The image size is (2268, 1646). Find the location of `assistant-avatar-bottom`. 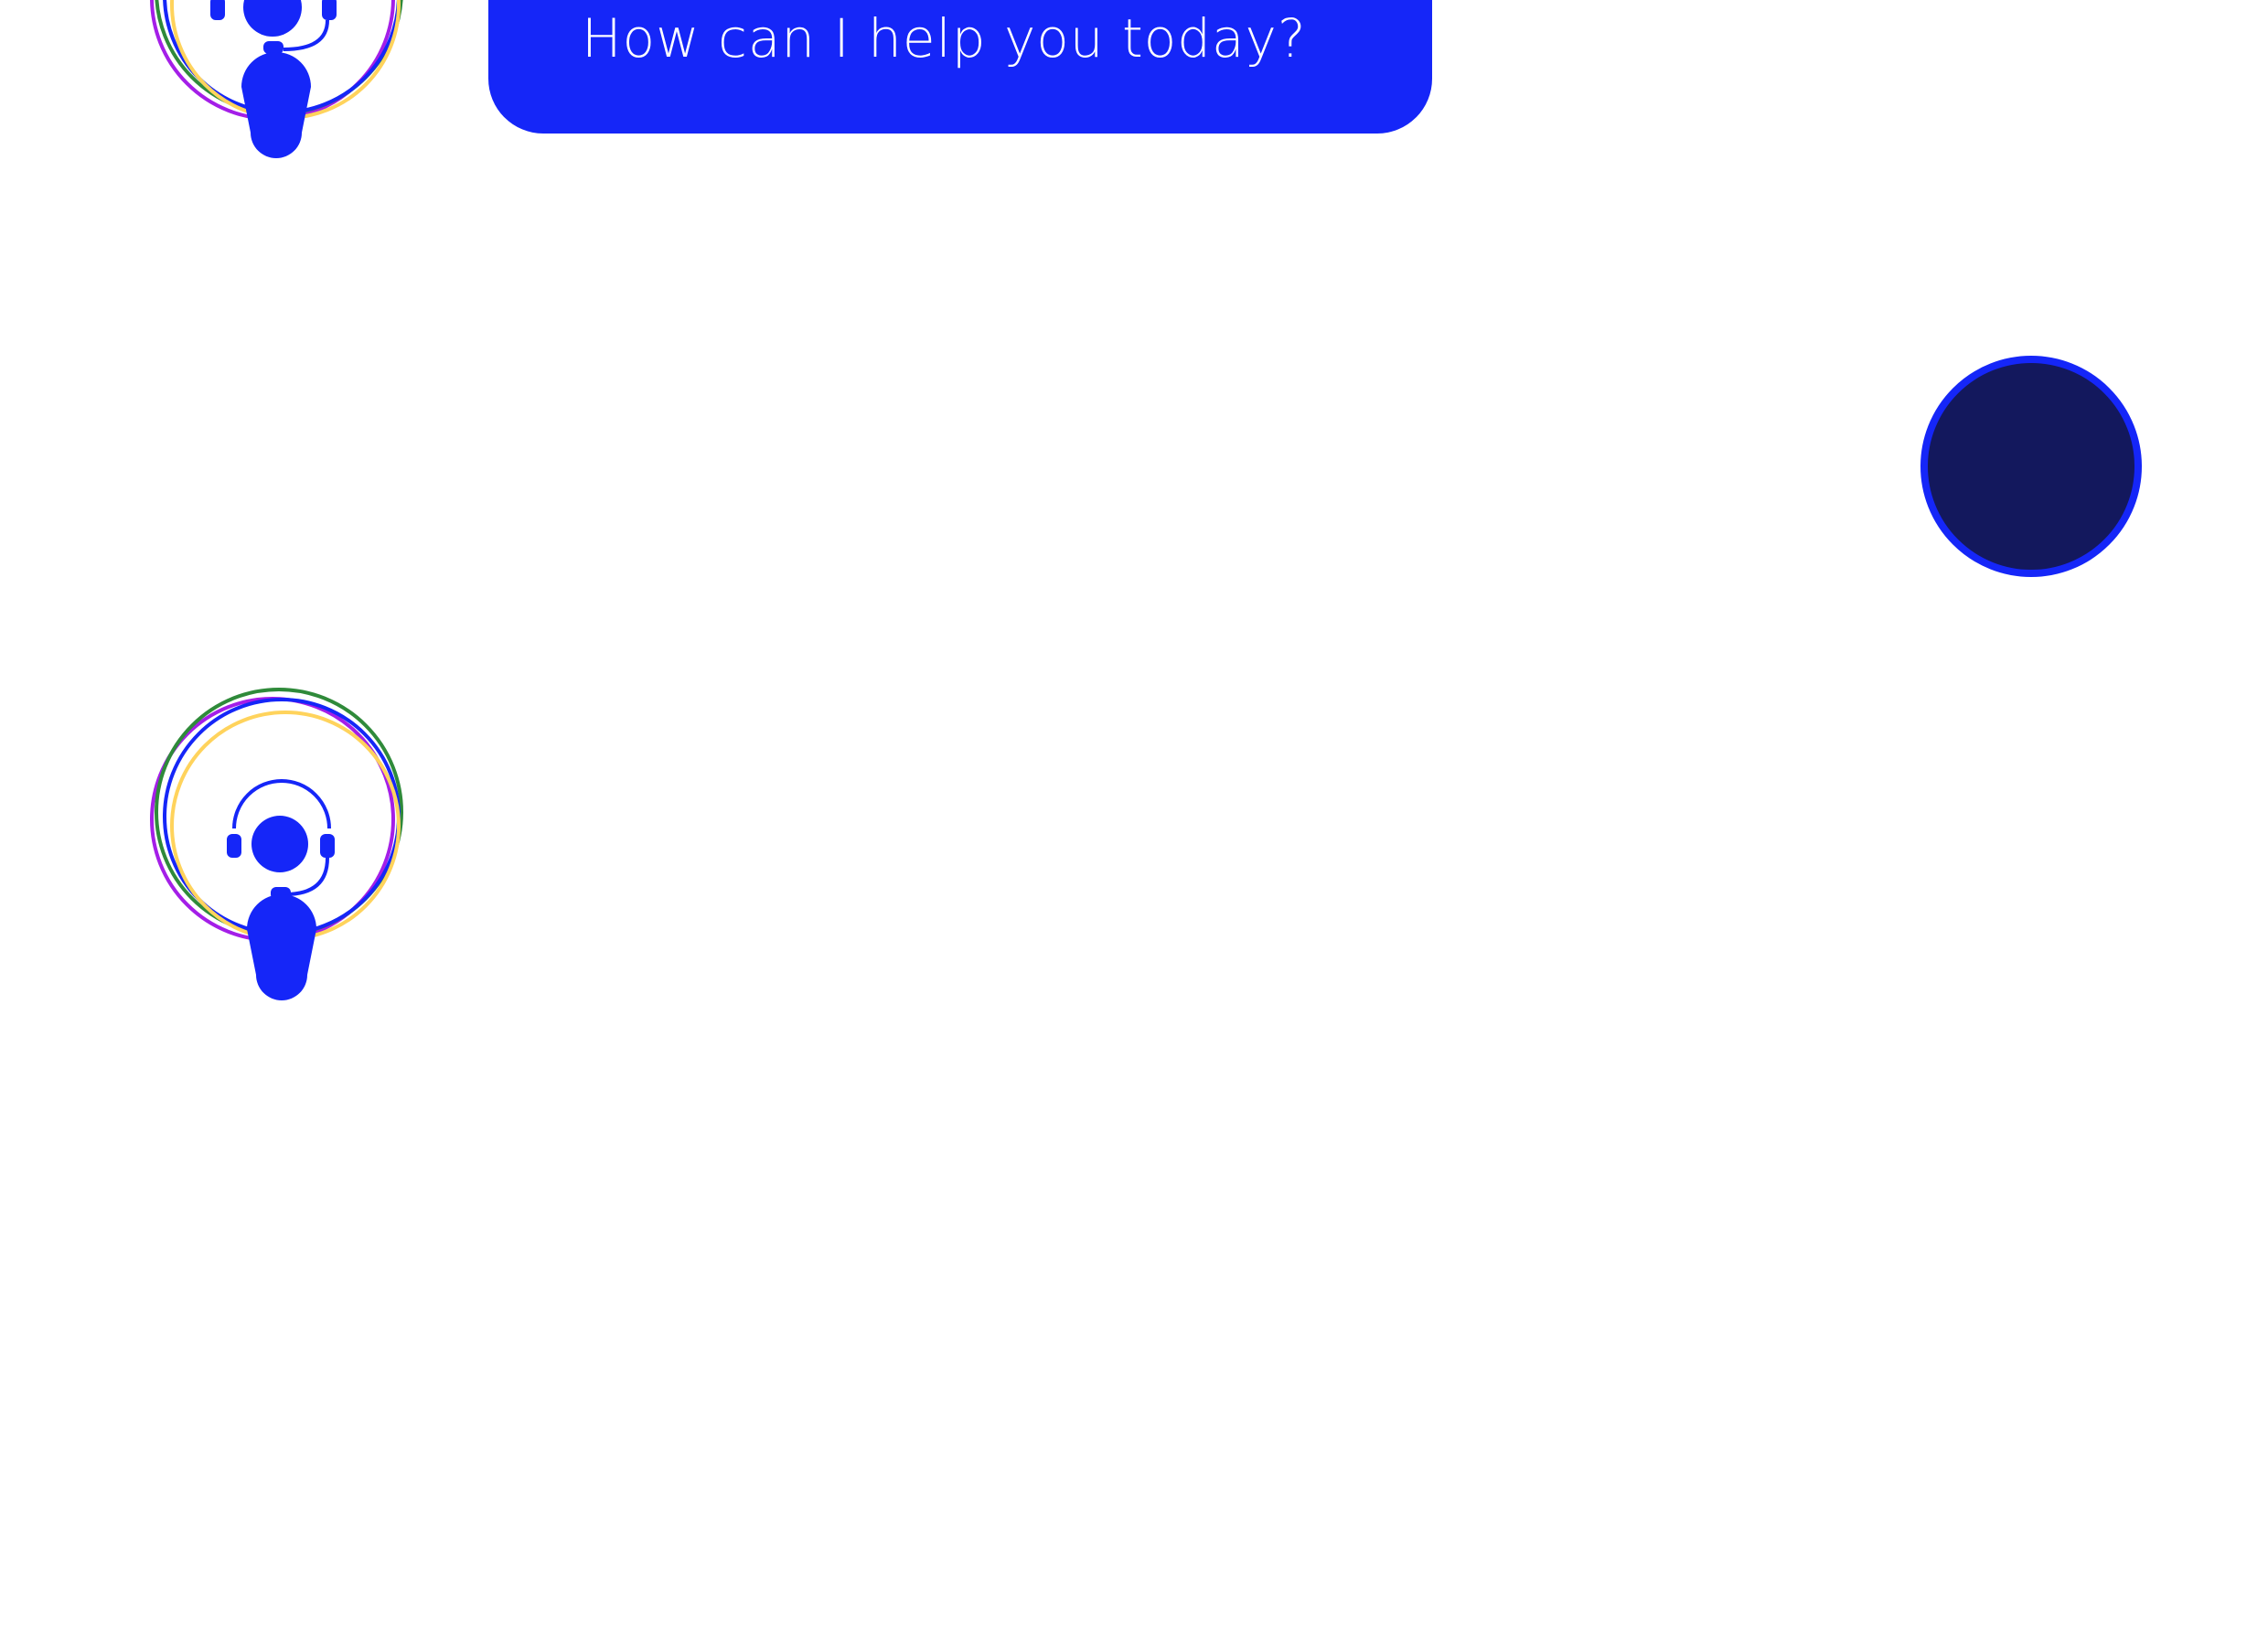

assistant-avatar-bottom is located at coordinates (274, 860).